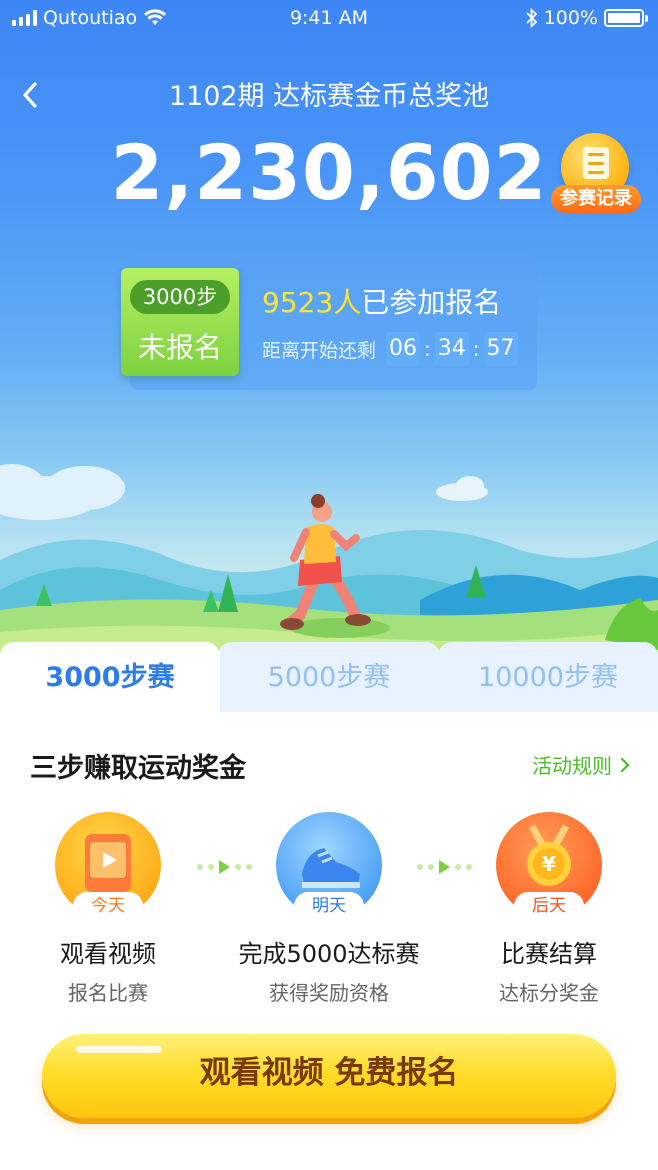  I want to click on steps-badge: 3000步, so click(180, 297).